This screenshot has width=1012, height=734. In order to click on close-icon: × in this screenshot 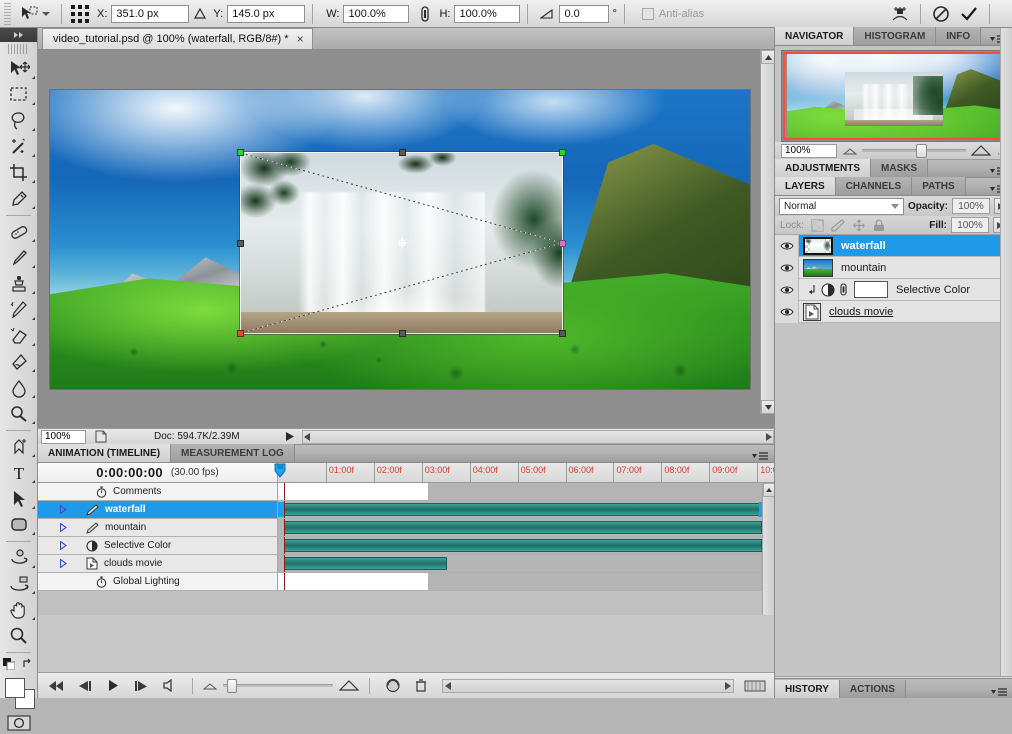, I will do `click(300, 39)`.